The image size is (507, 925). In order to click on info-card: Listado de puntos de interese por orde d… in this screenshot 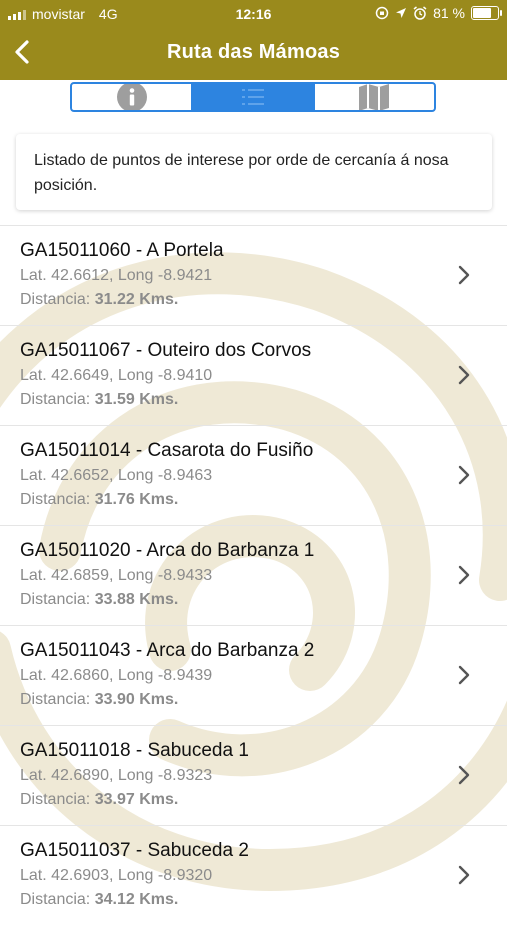, I will do `click(254, 172)`.